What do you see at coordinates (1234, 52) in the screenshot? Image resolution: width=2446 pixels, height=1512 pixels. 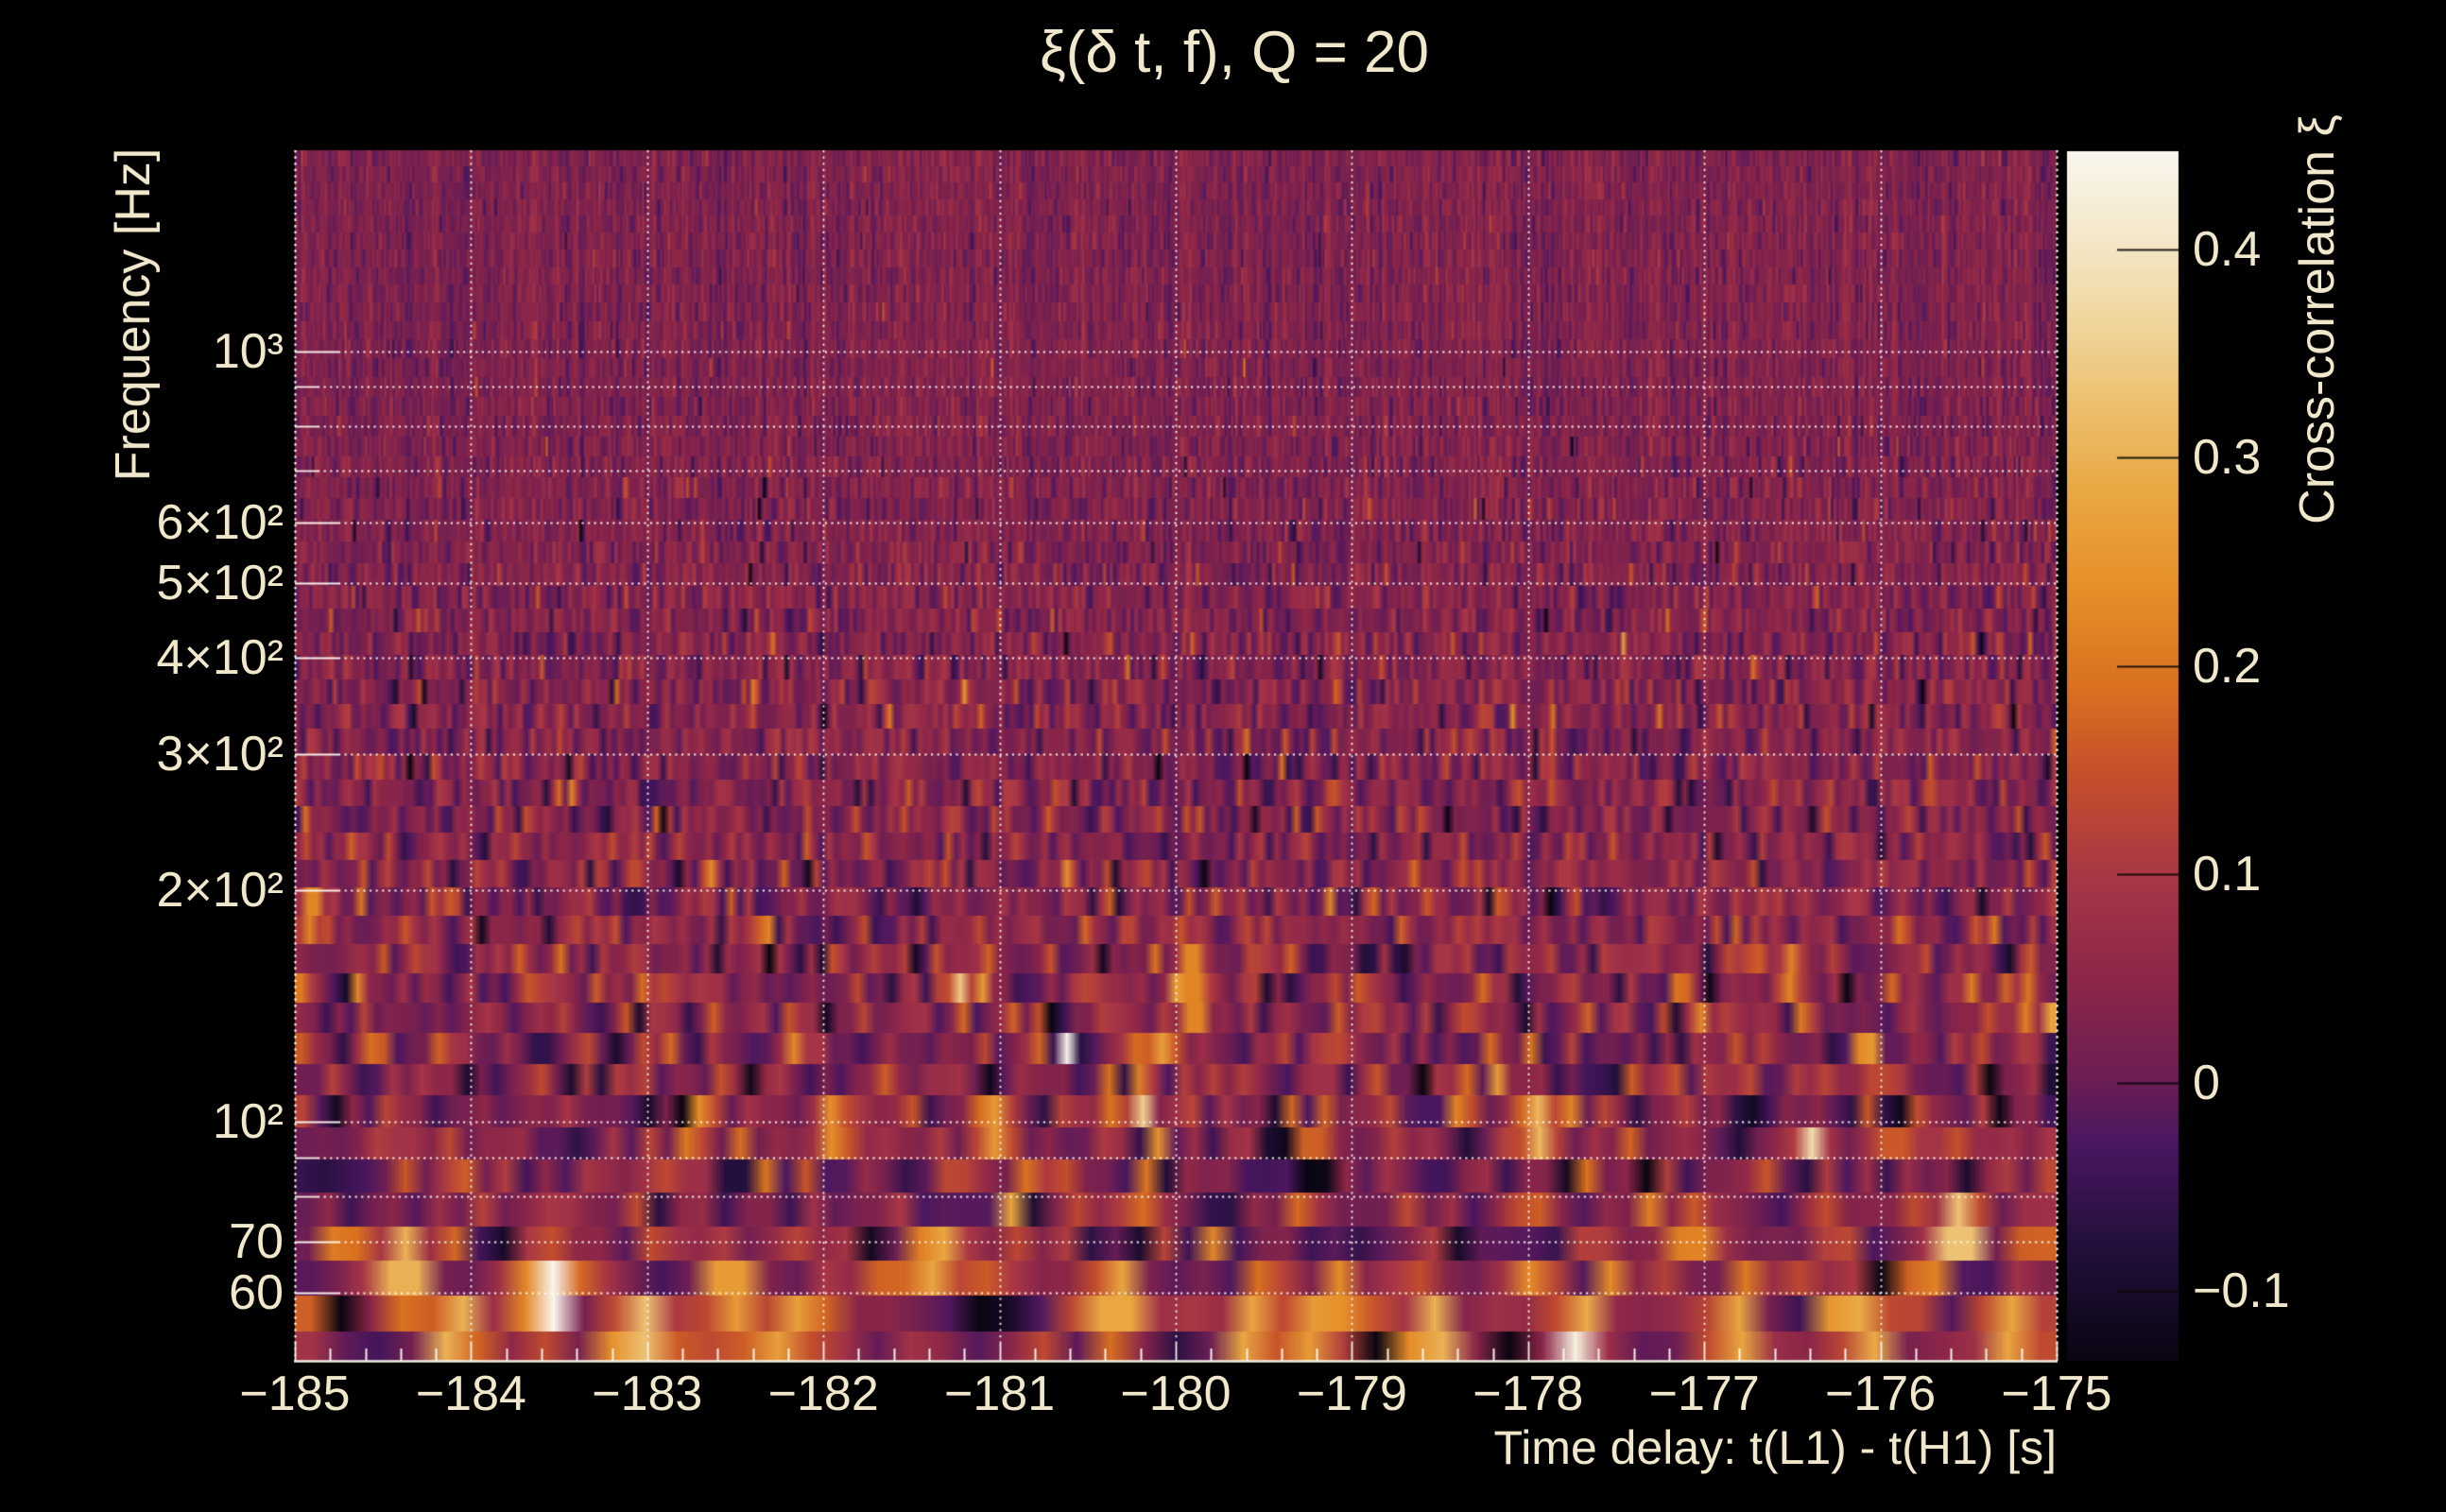 I see `chart-title: ξ(δ t, f), Q = 20` at bounding box center [1234, 52].